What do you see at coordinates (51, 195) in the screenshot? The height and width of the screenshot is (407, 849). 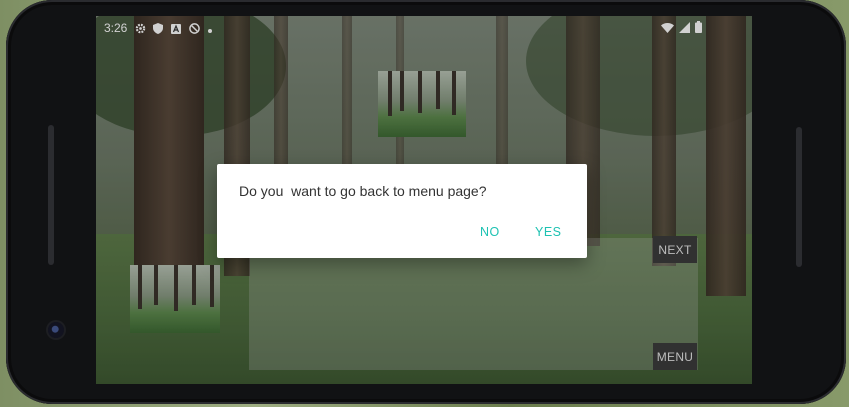 I see `left-speaker-slot` at bounding box center [51, 195].